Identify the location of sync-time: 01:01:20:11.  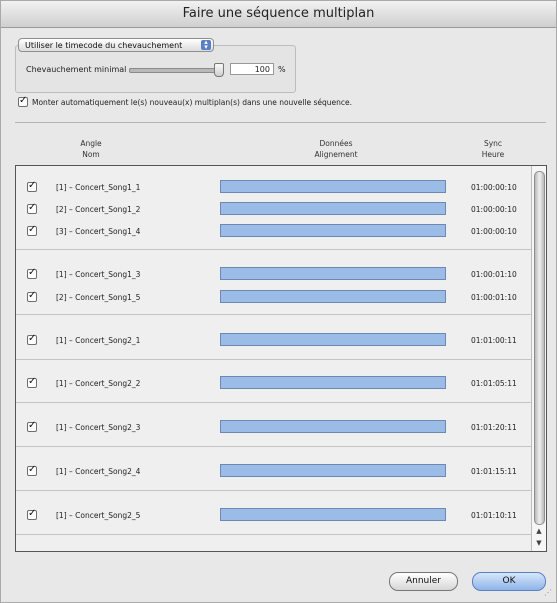
(494, 427).